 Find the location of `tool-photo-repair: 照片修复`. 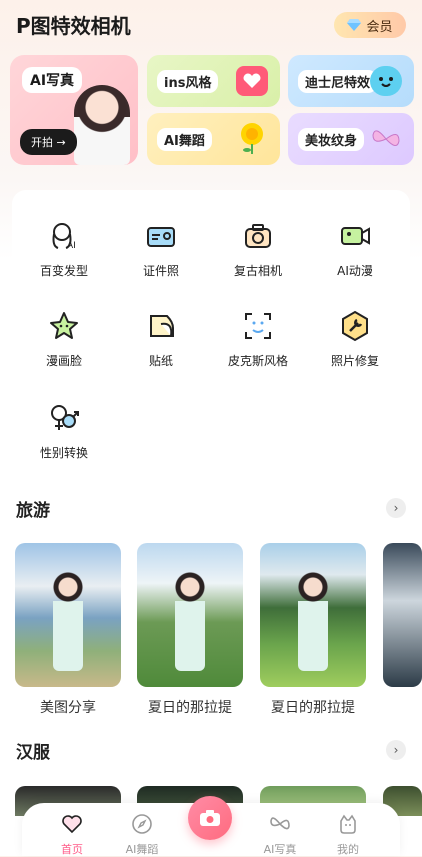

tool-photo-repair: 照片修复 is located at coordinates (355, 339).